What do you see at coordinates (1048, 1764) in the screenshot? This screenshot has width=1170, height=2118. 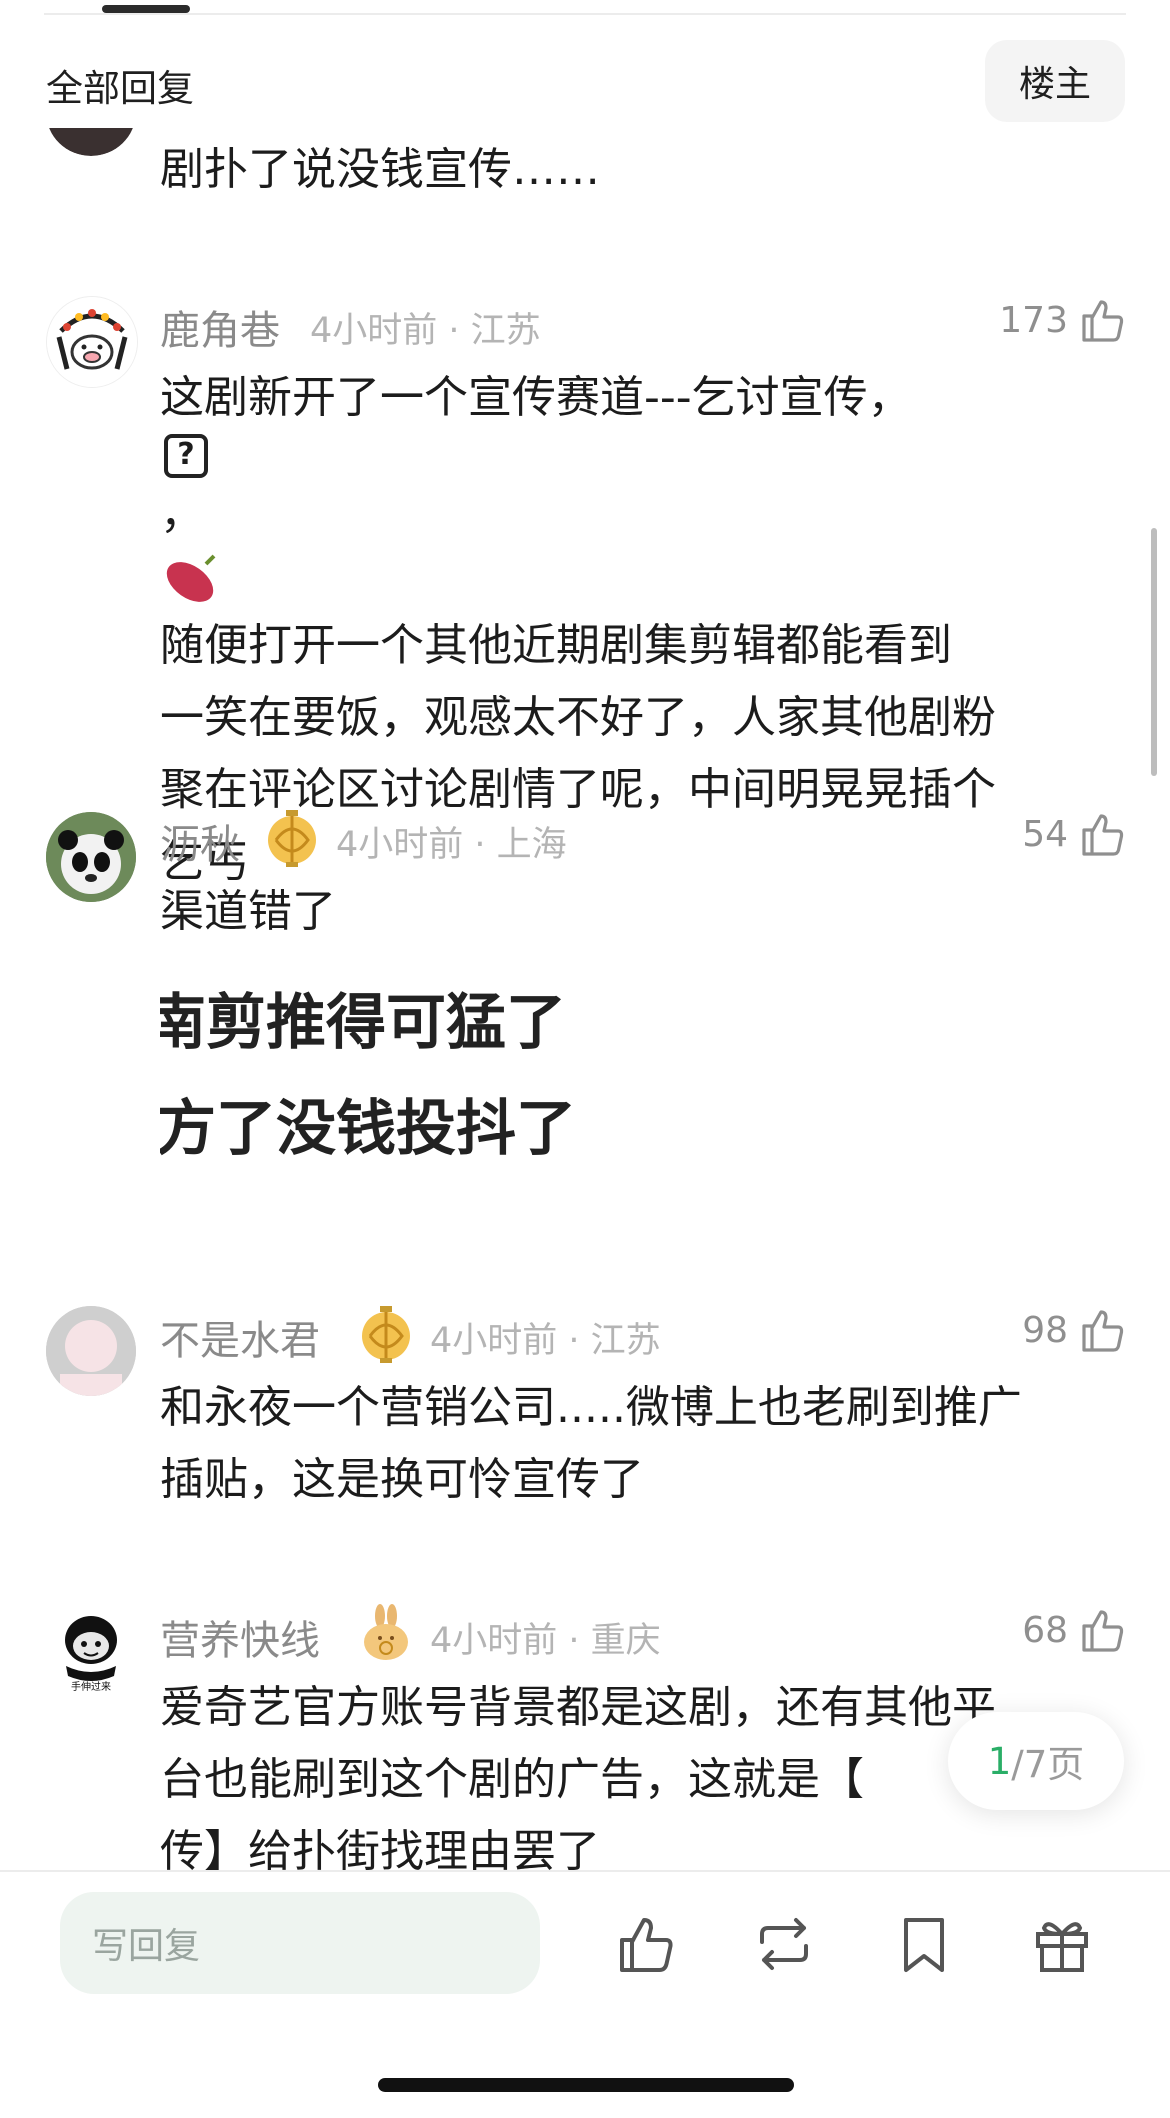 I see `total-pages: /7页` at bounding box center [1048, 1764].